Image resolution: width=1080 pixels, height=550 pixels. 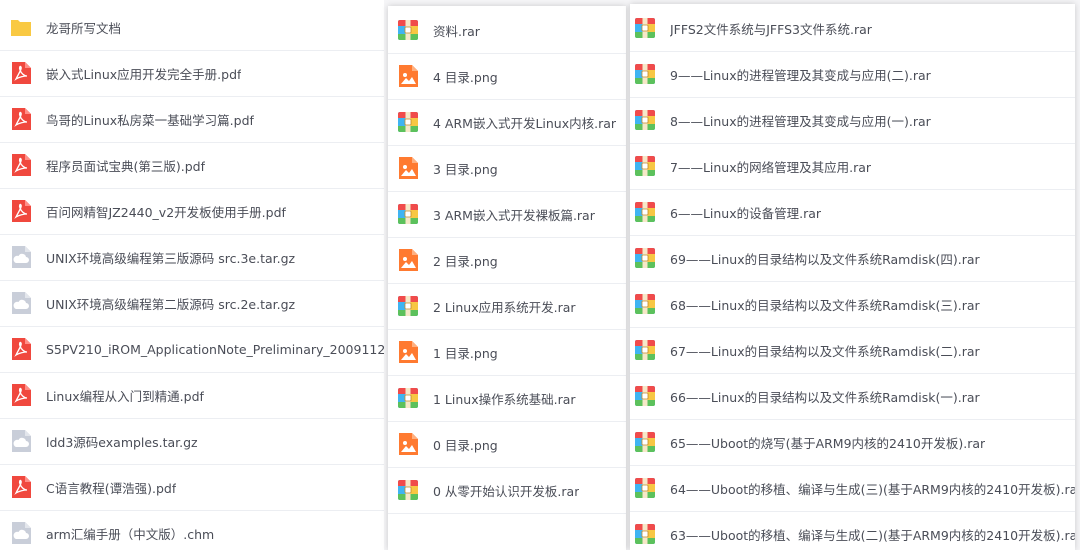 I want to click on file-name: 66——Linux的目录结构以及文件系统Ramdisk(一).rar, so click(x=825, y=397).